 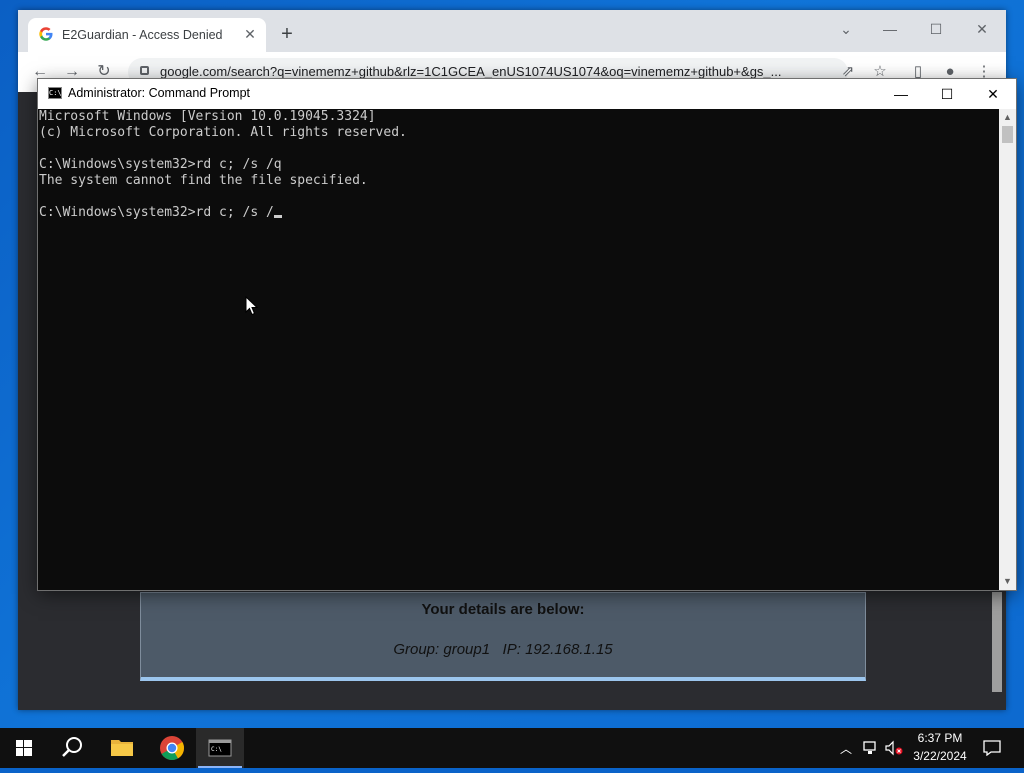 I want to click on start-icon, so click(x=24, y=748).